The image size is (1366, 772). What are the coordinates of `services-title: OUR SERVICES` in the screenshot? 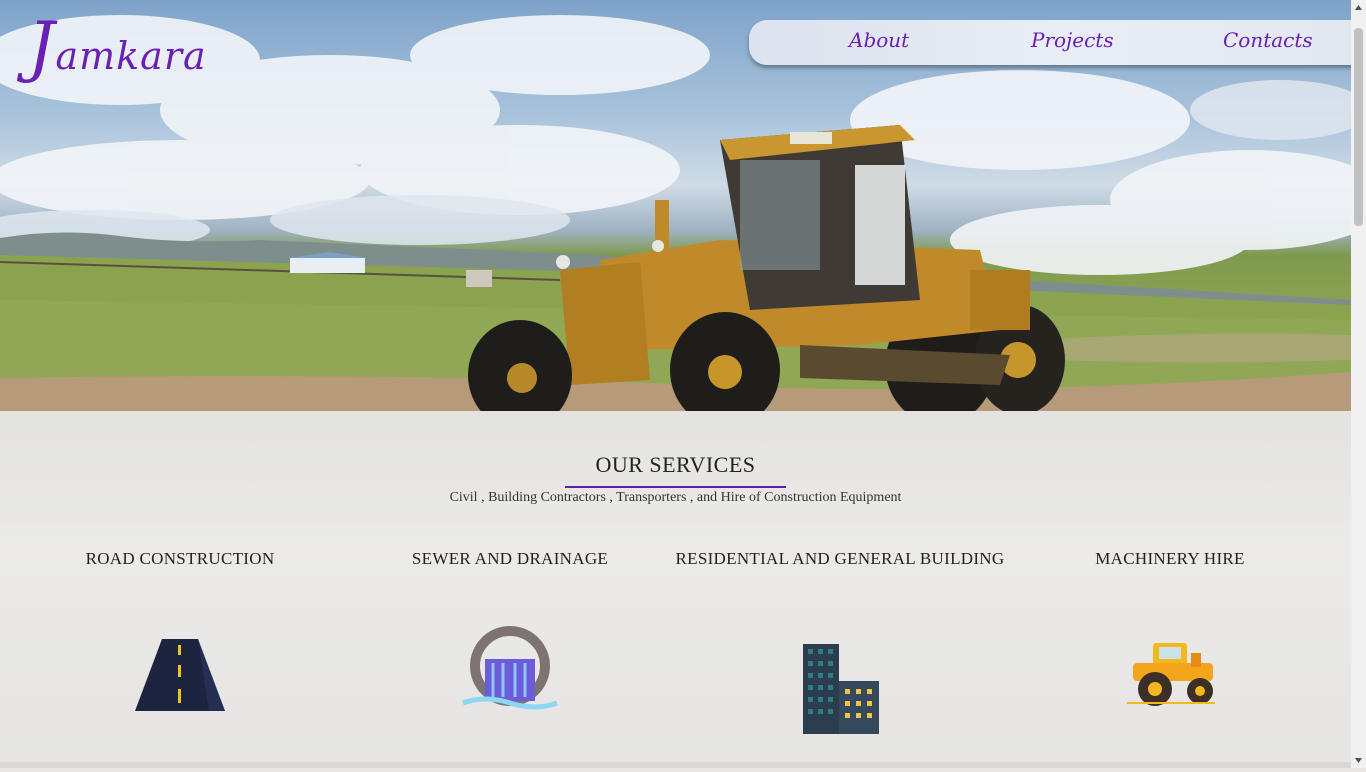 It's located at (675, 464).